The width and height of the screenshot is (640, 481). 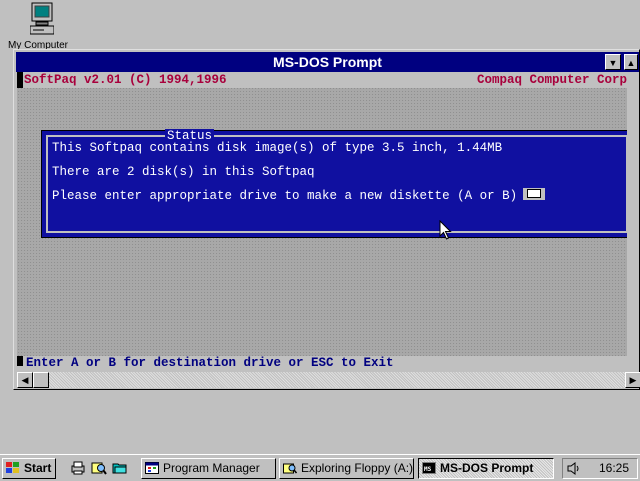 What do you see at coordinates (120, 468) in the screenshot?
I see `quick-launch-folder-icon` at bounding box center [120, 468].